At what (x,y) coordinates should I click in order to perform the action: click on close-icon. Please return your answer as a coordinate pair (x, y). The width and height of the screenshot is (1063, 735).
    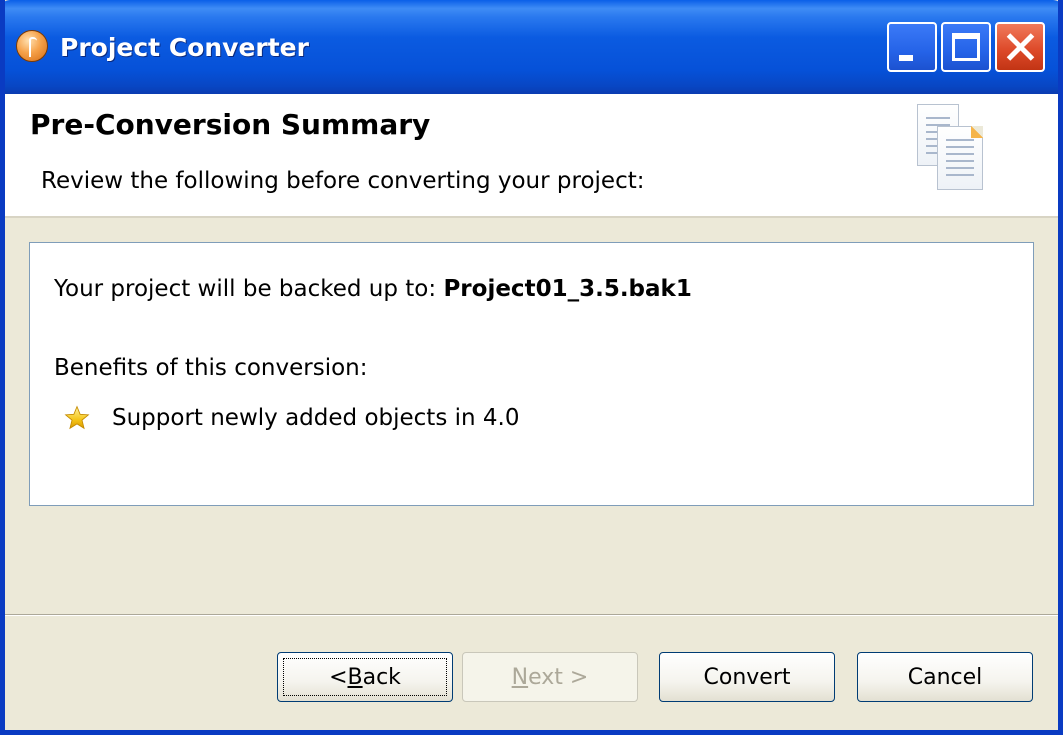
    Looking at the image, I should click on (1020, 47).